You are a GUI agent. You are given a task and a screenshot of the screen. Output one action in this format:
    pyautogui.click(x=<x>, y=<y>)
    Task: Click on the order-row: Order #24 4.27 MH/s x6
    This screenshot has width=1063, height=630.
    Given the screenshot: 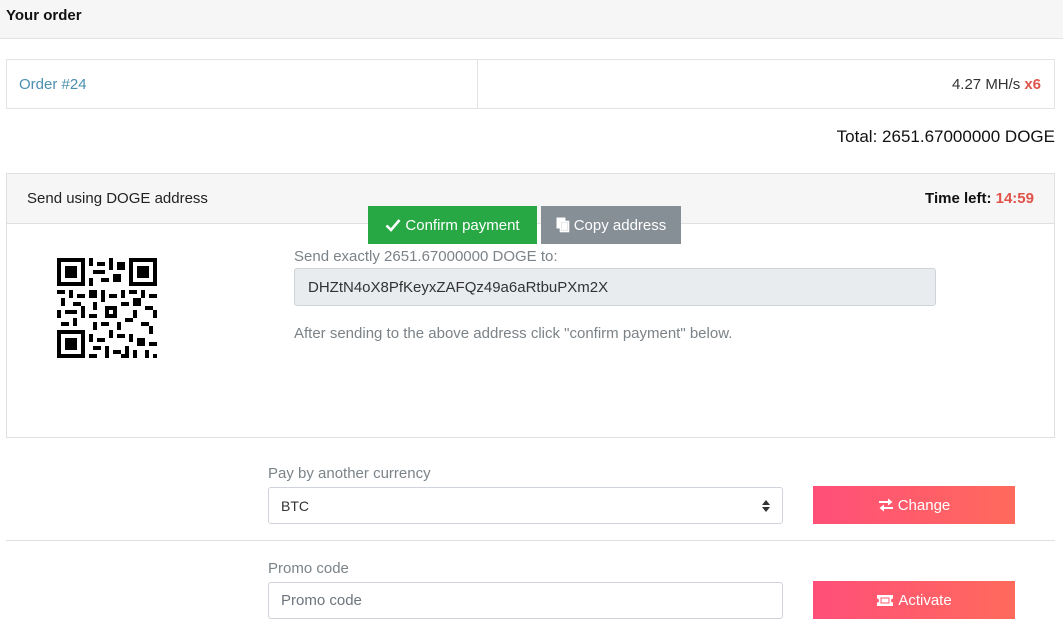 What is the action you would take?
    pyautogui.click(x=530, y=84)
    